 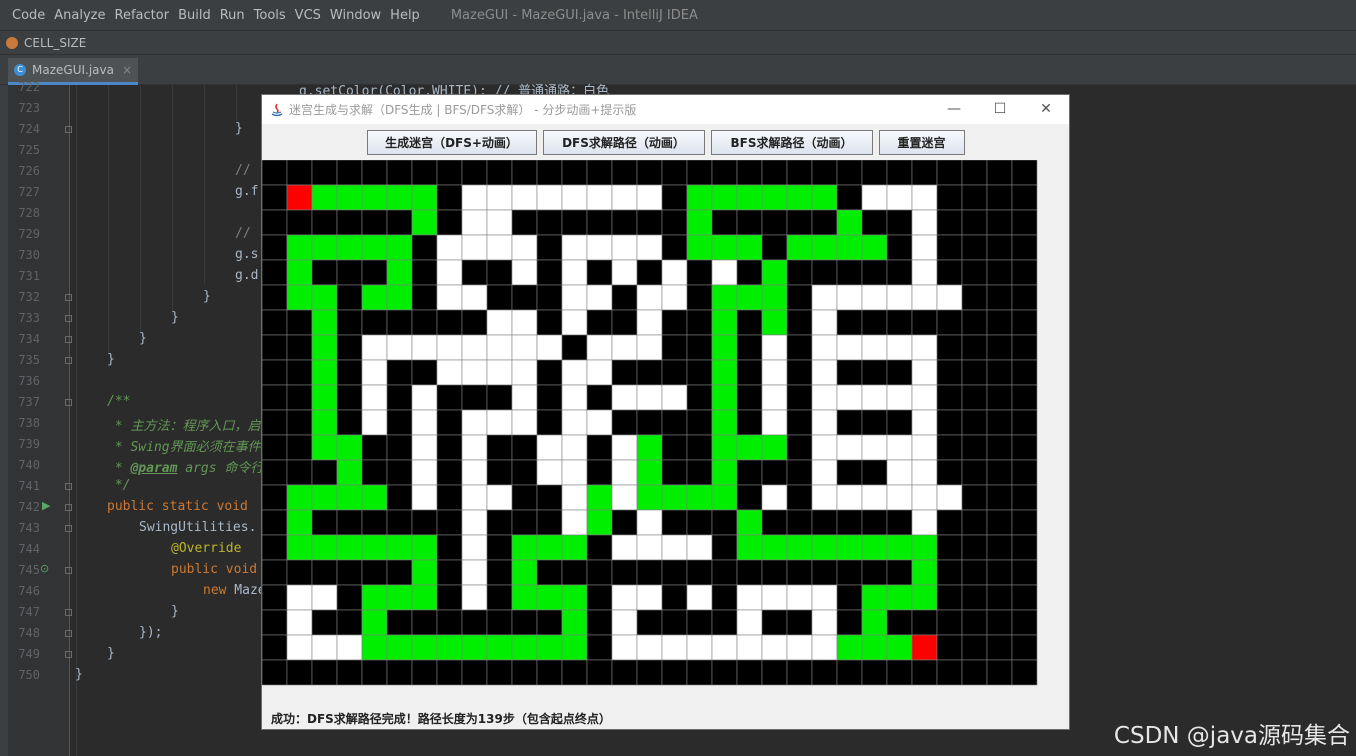 I want to click on run-gutter-icon: ▶, so click(x=46, y=505).